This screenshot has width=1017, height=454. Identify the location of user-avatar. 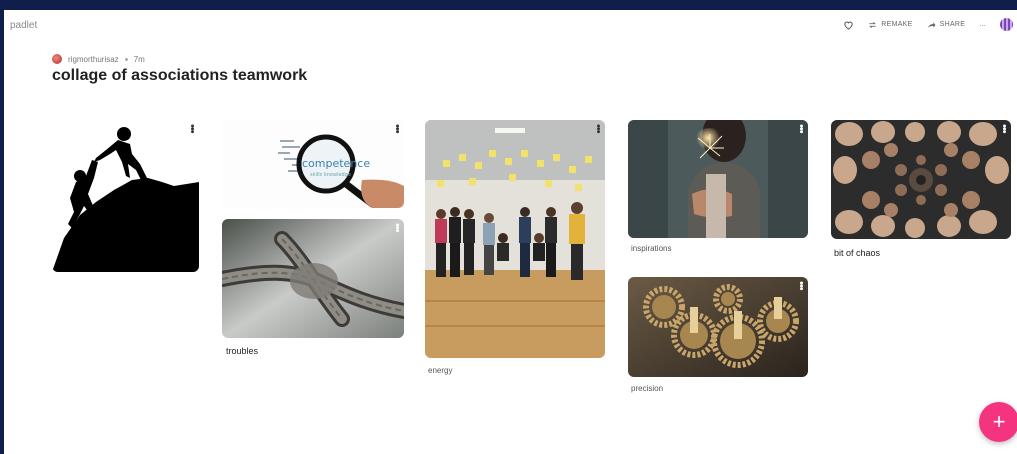
(1006, 24).